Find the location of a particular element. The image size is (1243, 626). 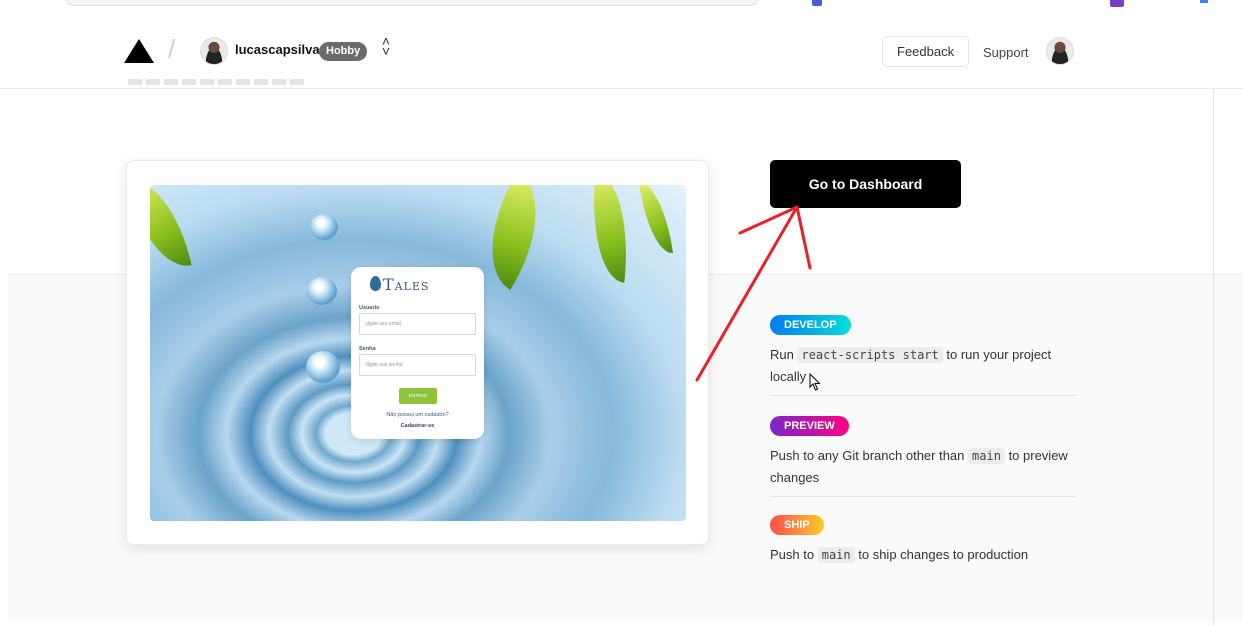

develop-command: react-scripts start is located at coordinates (870, 355).